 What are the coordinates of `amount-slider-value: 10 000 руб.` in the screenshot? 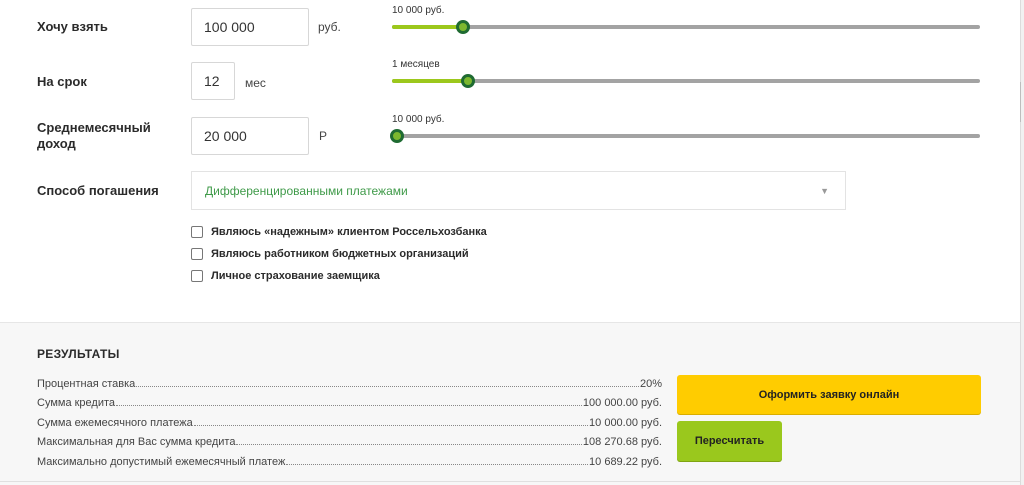 It's located at (418, 10).